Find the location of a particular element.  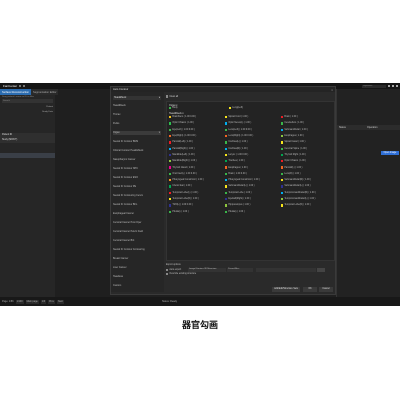

structure-checkbox: Spinal Cord ( 1.00 ) is located at coordinates (236, 117).